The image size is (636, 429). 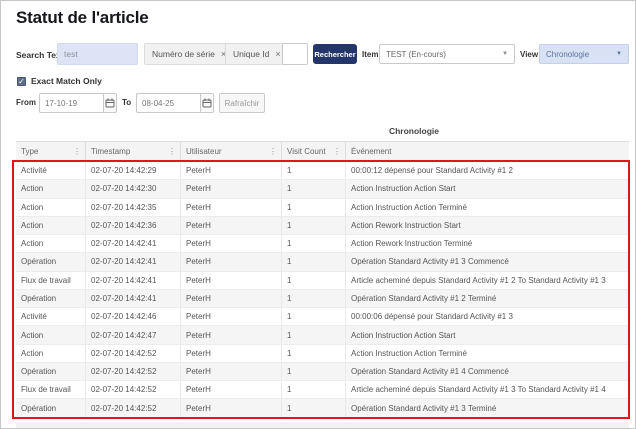 I want to click on to-date-input, so click(x=168, y=103).